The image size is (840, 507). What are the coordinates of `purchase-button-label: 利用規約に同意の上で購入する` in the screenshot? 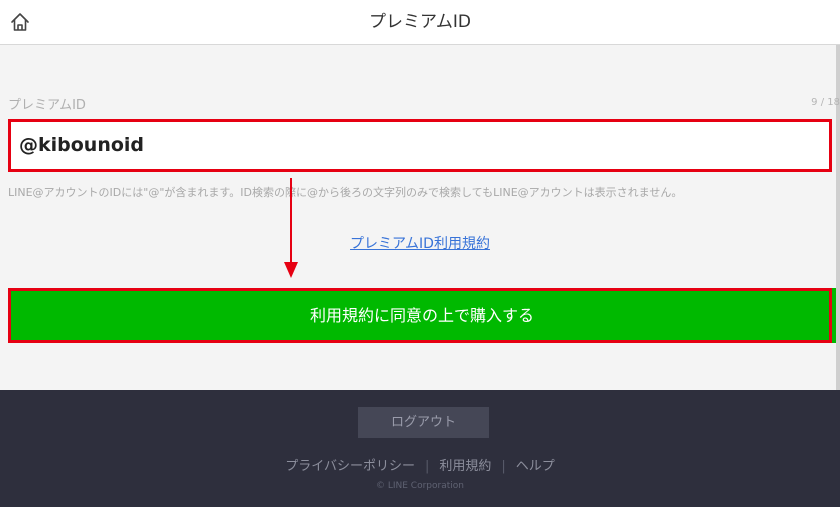 It's located at (421, 315).